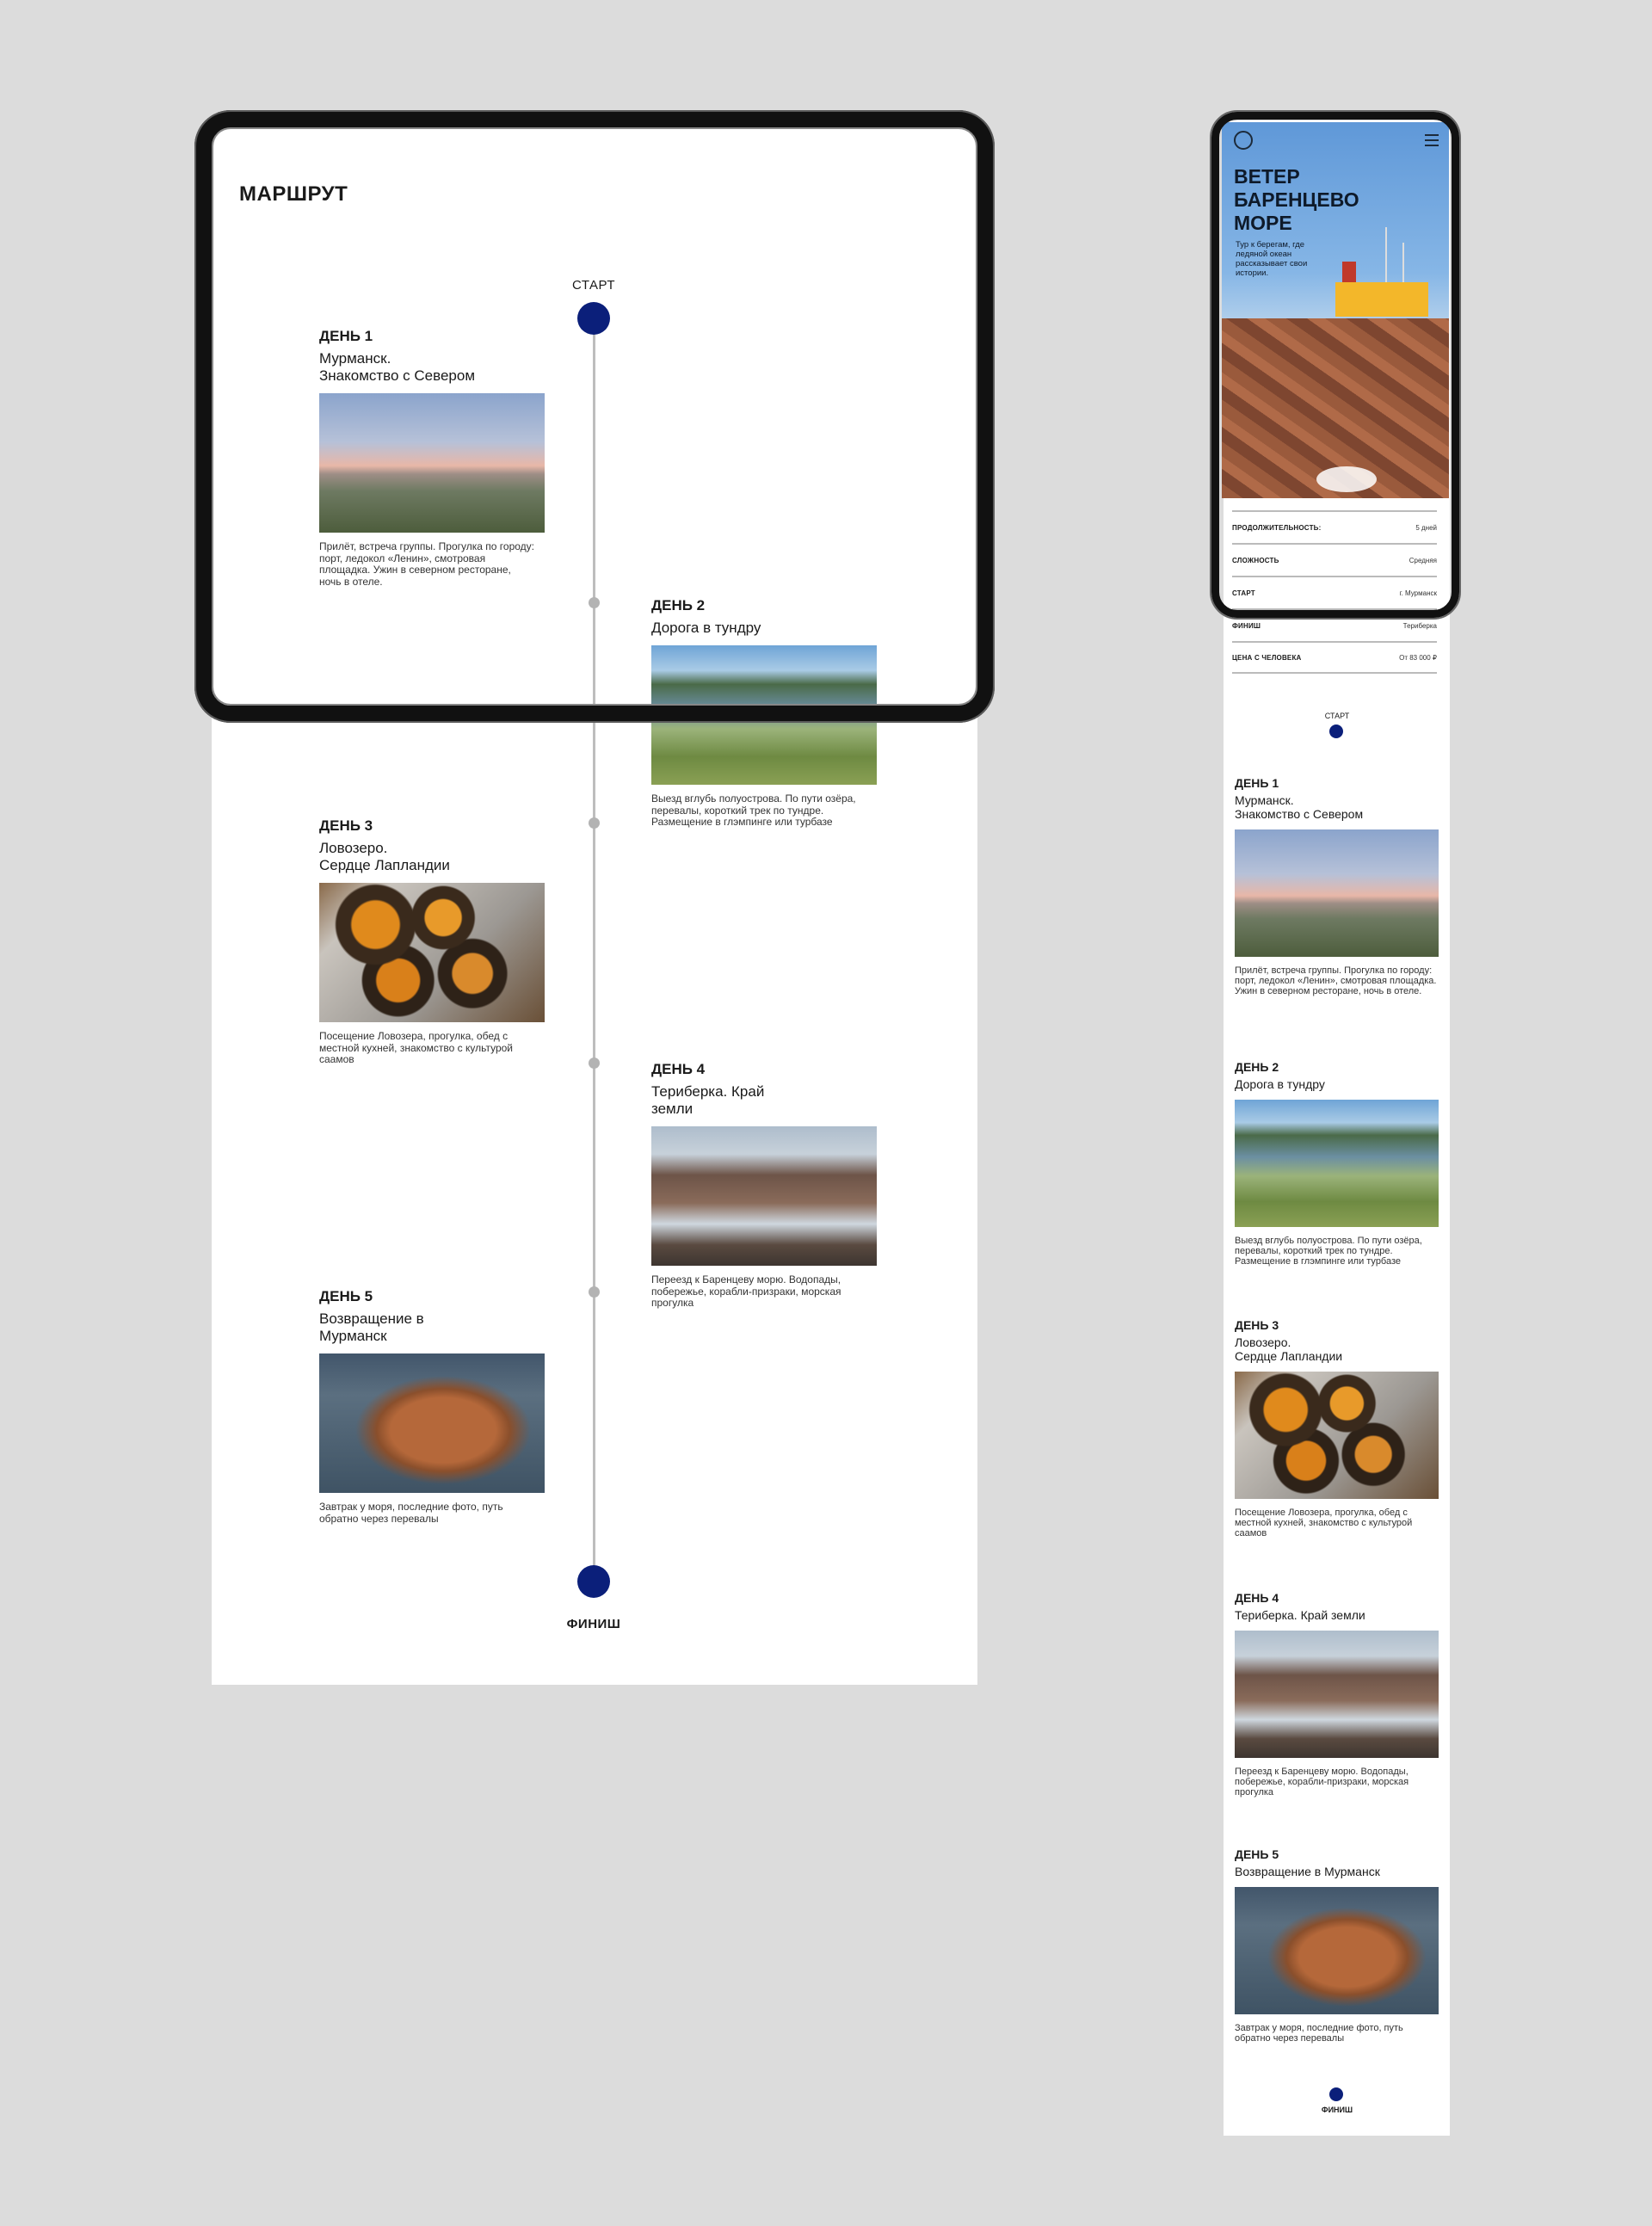  What do you see at coordinates (594, 951) in the screenshot?
I see `timeline-line` at bounding box center [594, 951].